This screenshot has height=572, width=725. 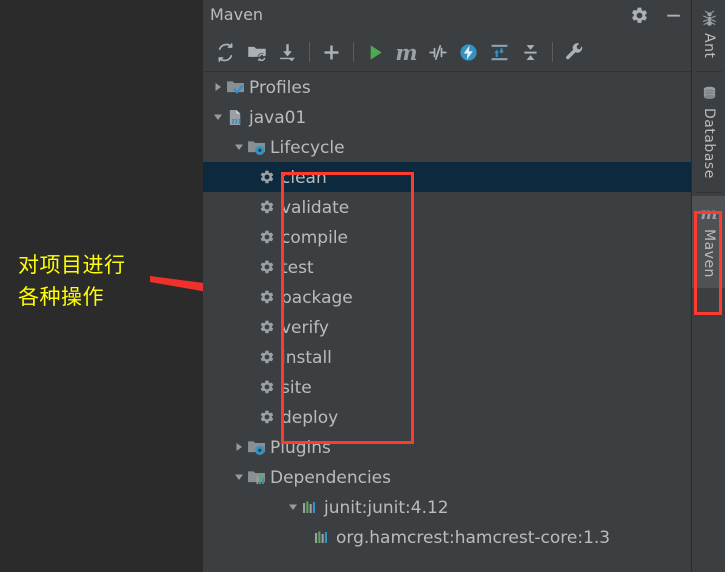 I want to click on tree-node-goal-install: install, so click(x=447, y=357).